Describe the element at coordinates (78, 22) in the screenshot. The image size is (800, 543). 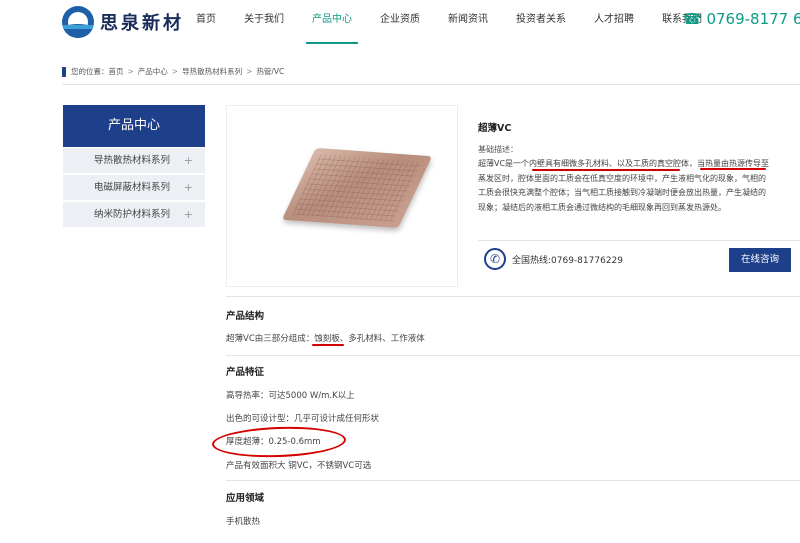
I see `logo-icon` at that location.